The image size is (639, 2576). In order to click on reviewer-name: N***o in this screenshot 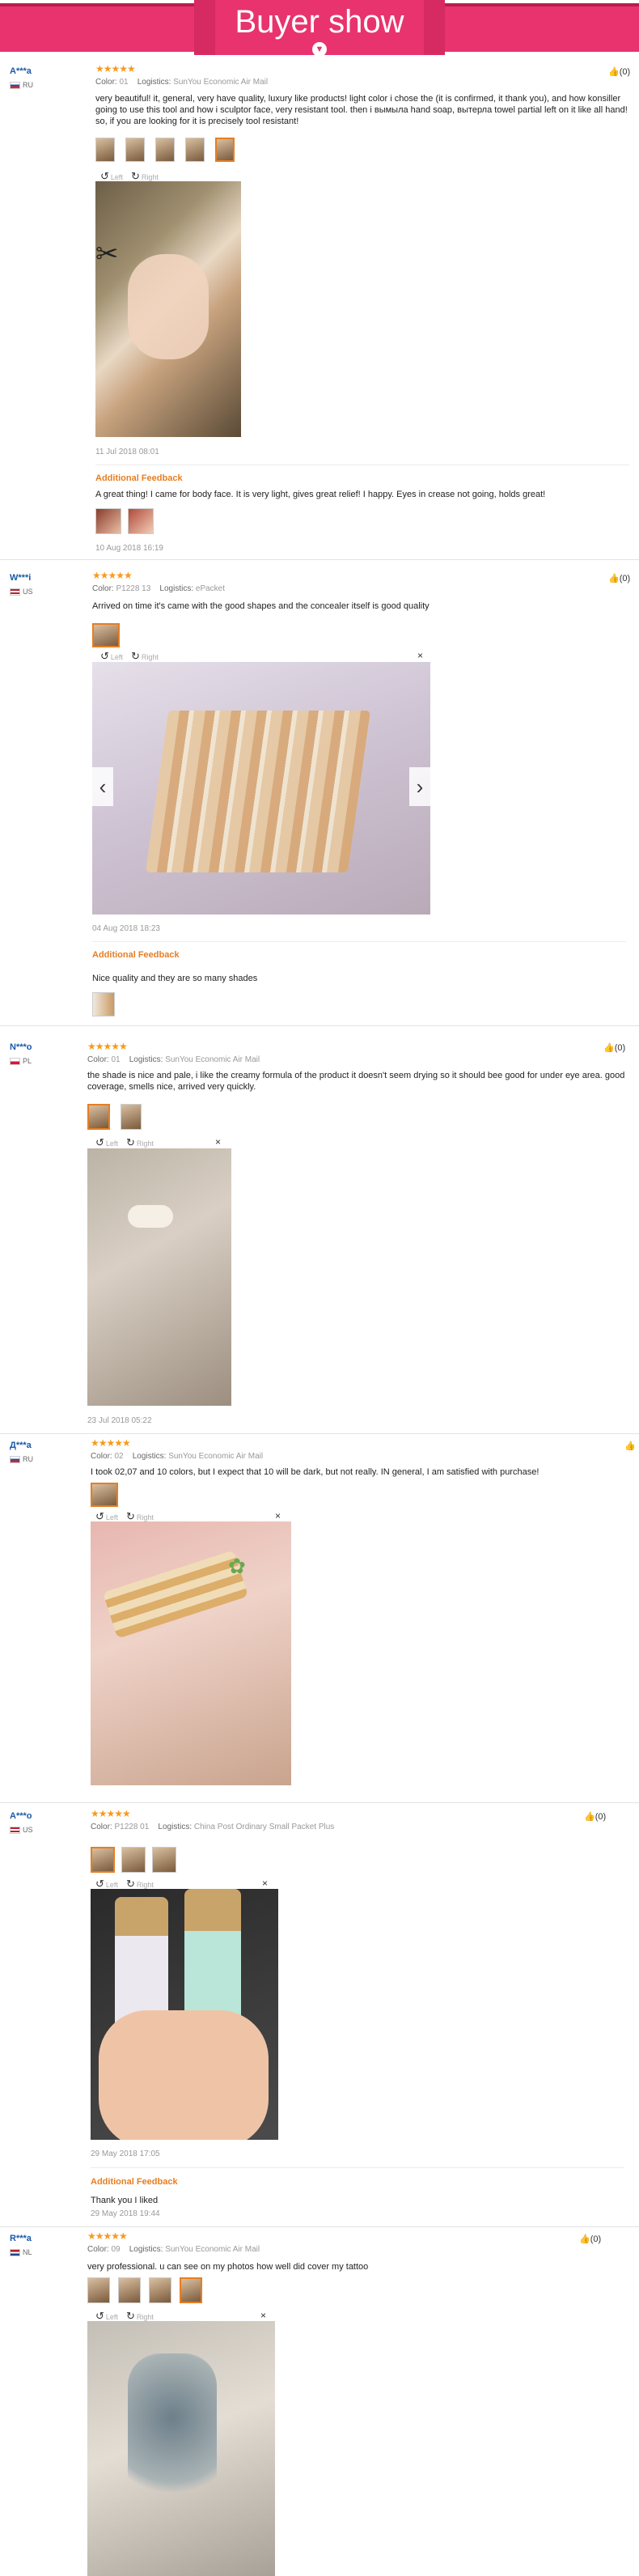, I will do `click(21, 1047)`.